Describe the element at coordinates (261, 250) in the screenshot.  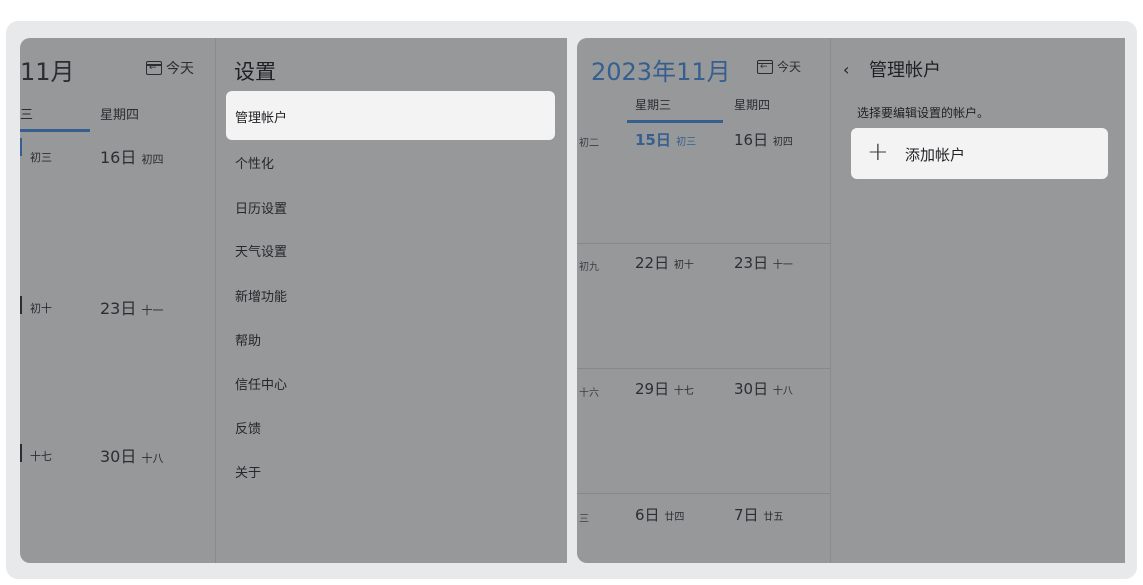
I see `settings-item-weather-settings: 天气设置` at that location.